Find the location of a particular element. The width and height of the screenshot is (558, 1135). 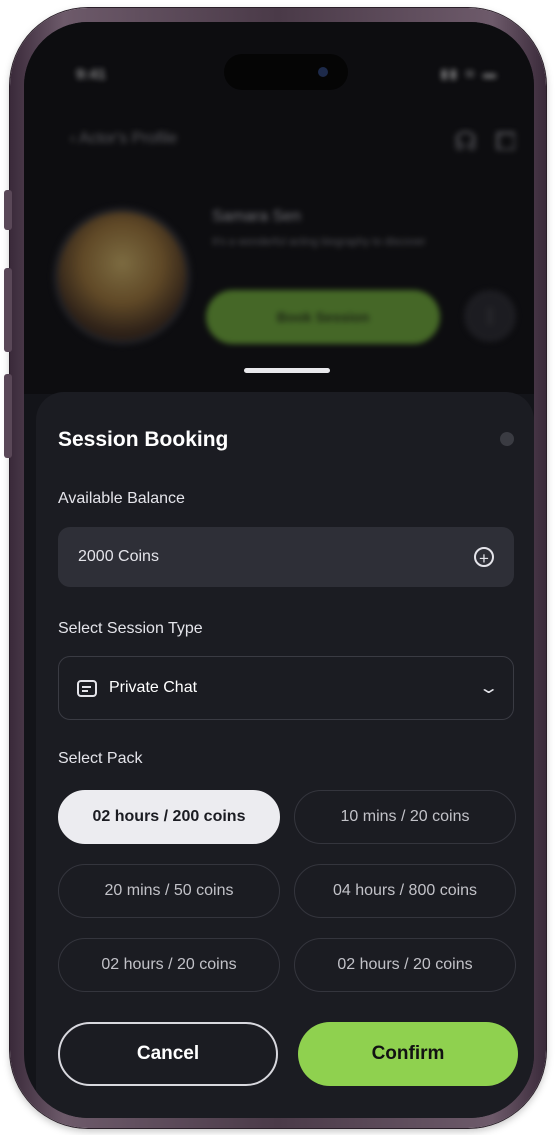

chevron-down-icon: ⌄ is located at coordinates (488, 688).